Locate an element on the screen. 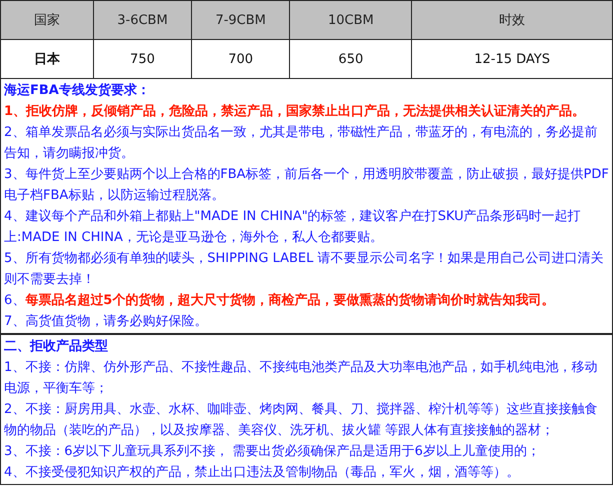 This screenshot has width=613, height=497. section-title: 二、拒收产品类型 is located at coordinates (56, 347).